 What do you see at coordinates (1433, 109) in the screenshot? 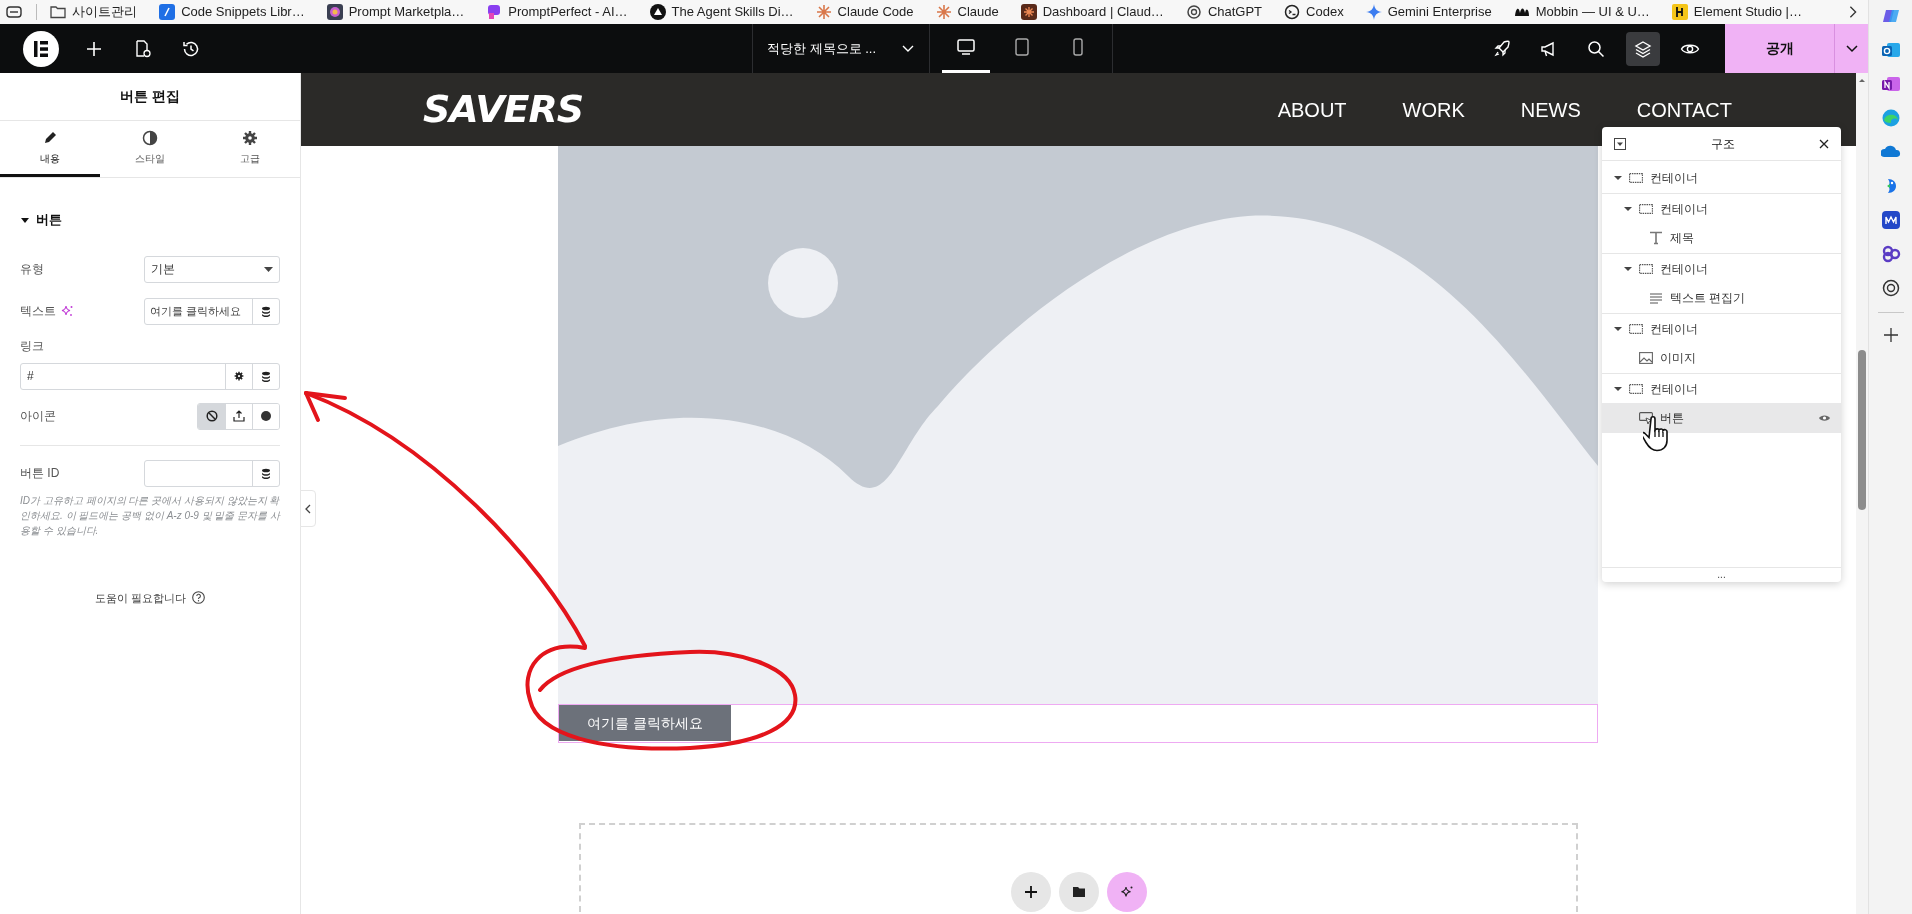
I see `nav-link: WORK` at bounding box center [1433, 109].